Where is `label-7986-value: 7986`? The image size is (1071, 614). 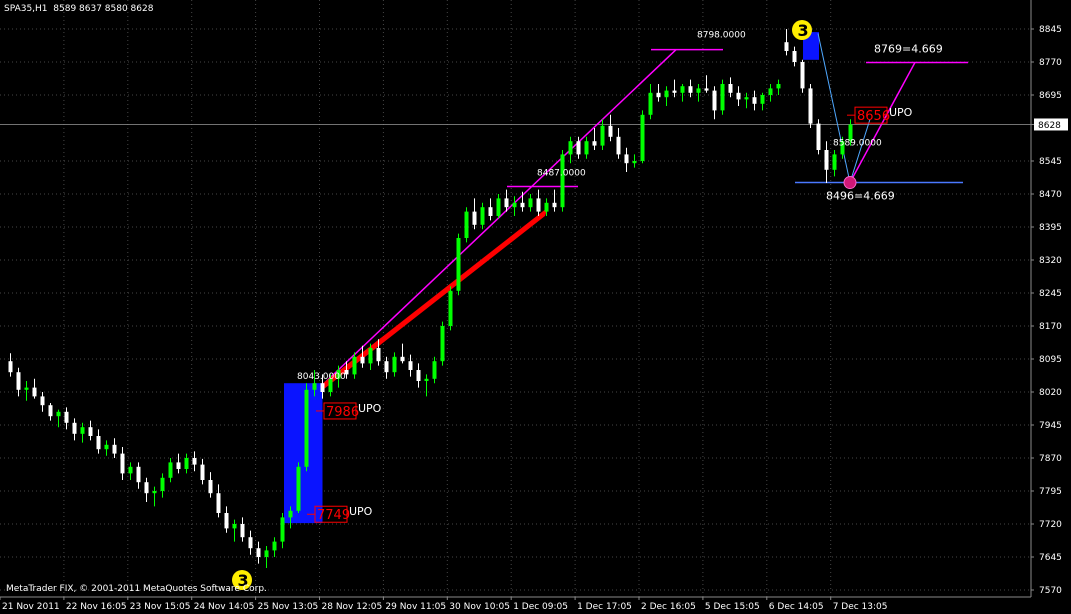 label-7986-value: 7986 is located at coordinates (342, 412).